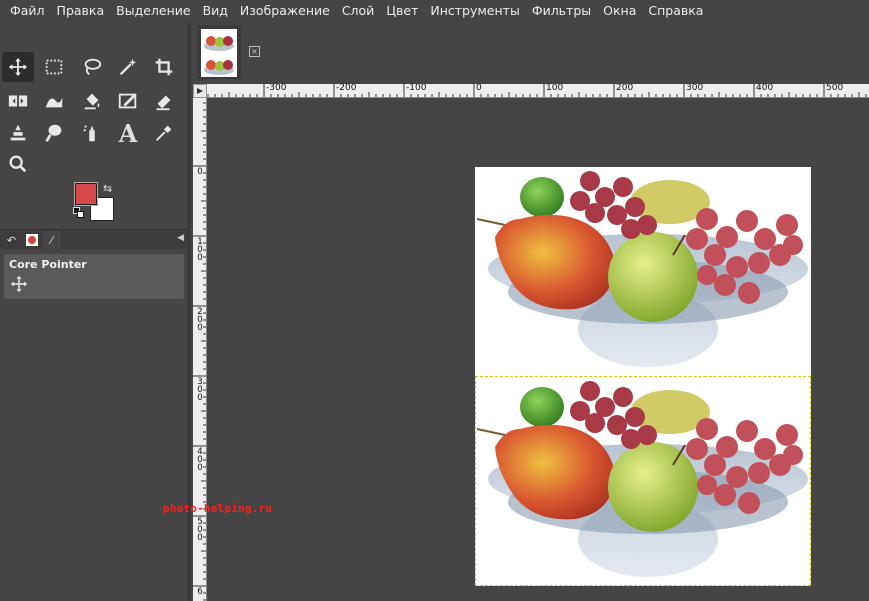 This screenshot has height=601, width=869. I want to click on menu-item-4: Изображение, so click(285, 11).